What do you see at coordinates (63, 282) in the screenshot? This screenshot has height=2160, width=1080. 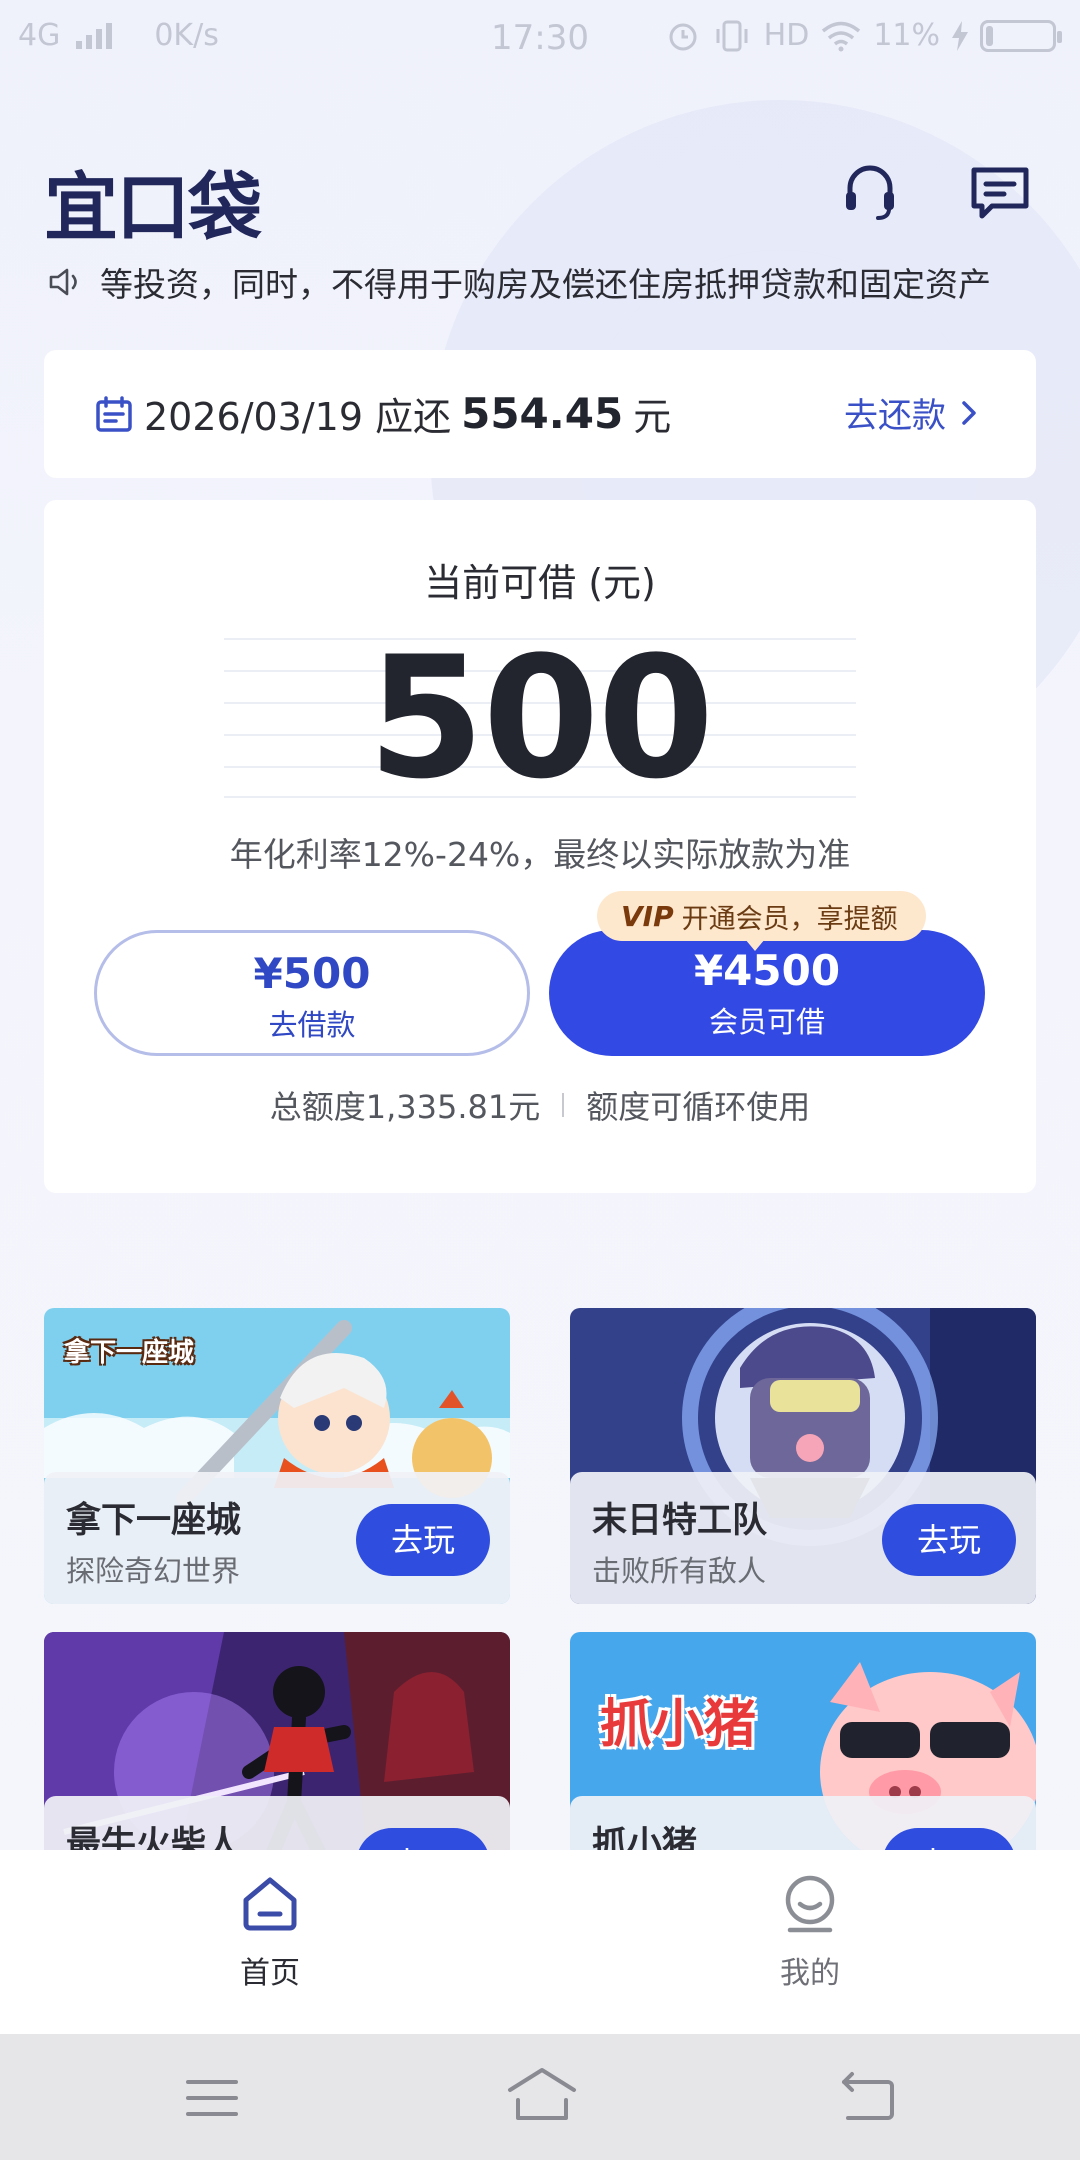 I see `speaker-icon` at bounding box center [63, 282].